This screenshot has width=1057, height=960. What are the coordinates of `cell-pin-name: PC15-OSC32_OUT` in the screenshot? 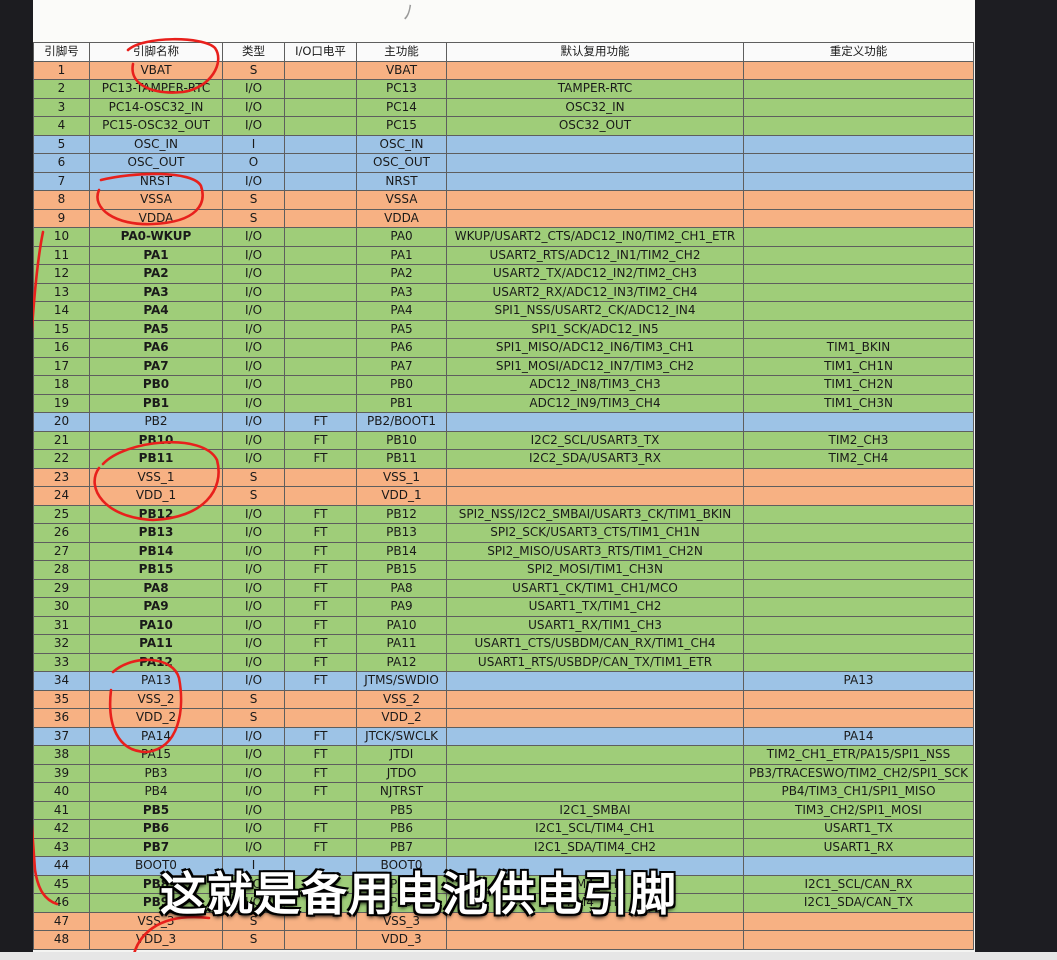 It's located at (156, 126).